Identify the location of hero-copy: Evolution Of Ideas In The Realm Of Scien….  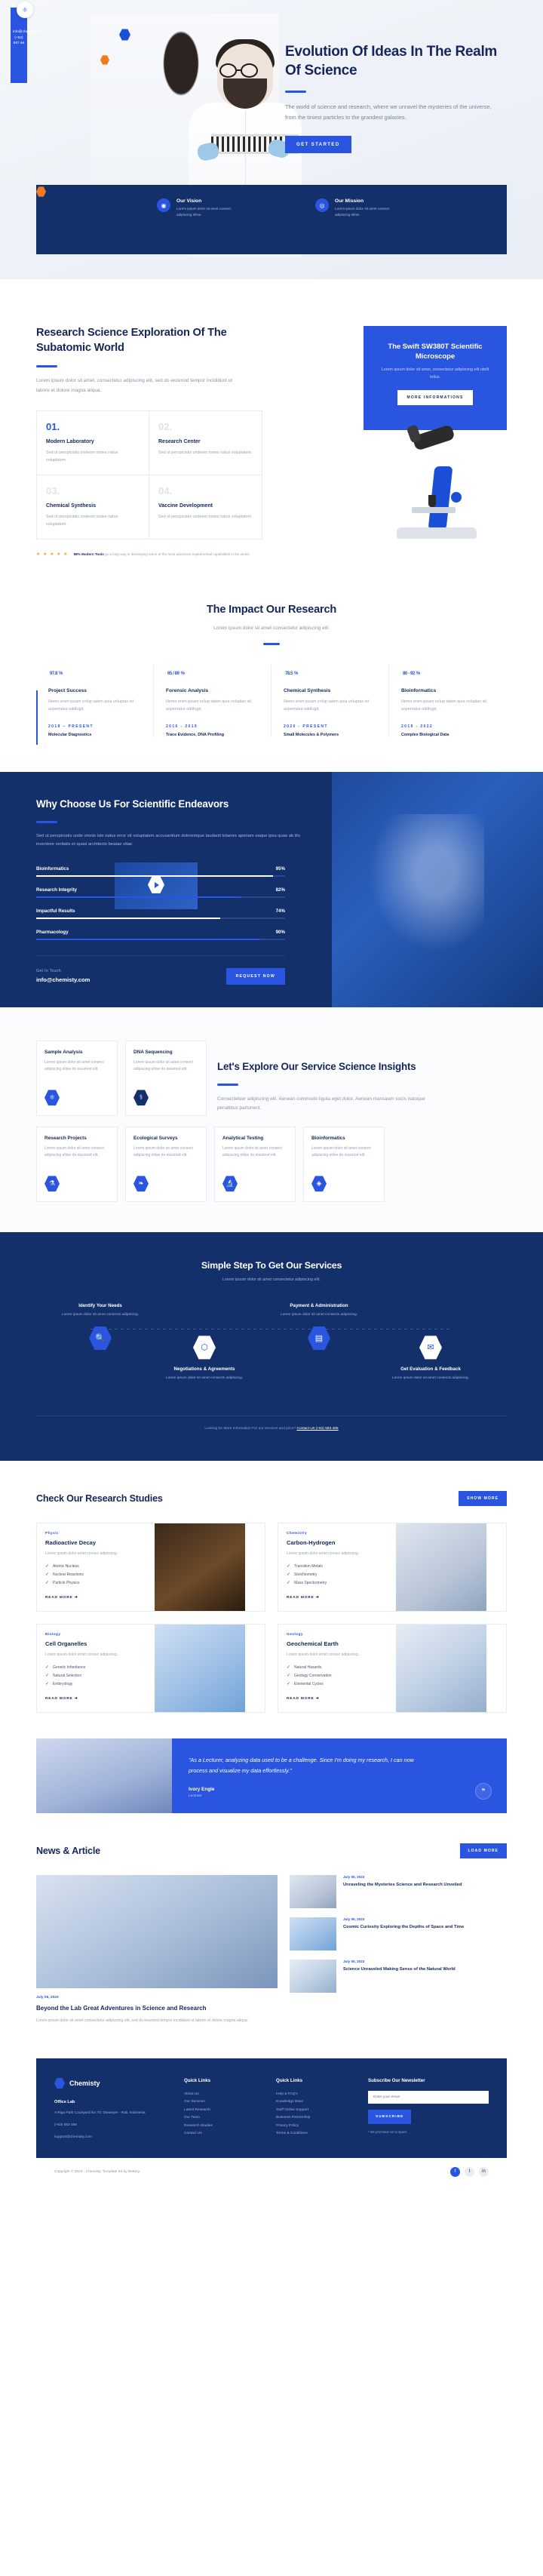
(398, 98).